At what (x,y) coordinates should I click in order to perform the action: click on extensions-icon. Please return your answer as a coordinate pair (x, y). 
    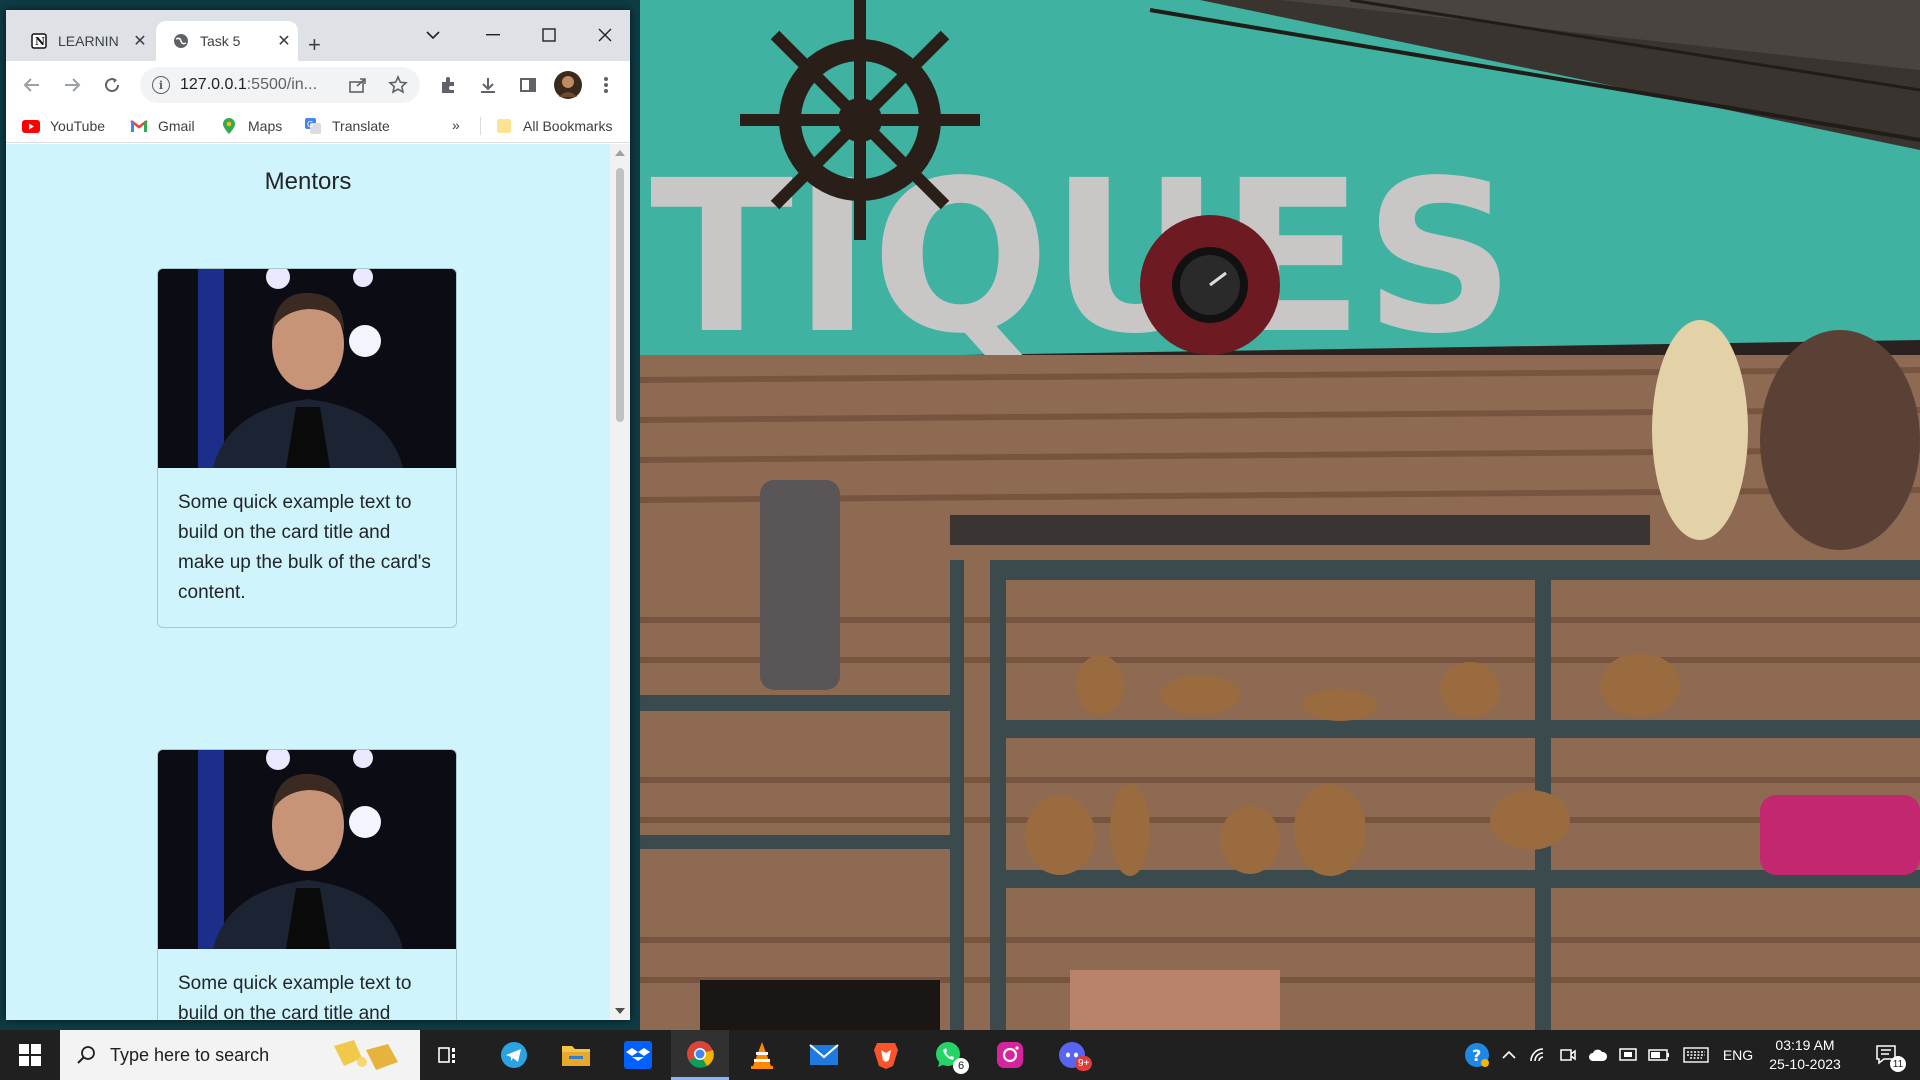
    Looking at the image, I should click on (448, 85).